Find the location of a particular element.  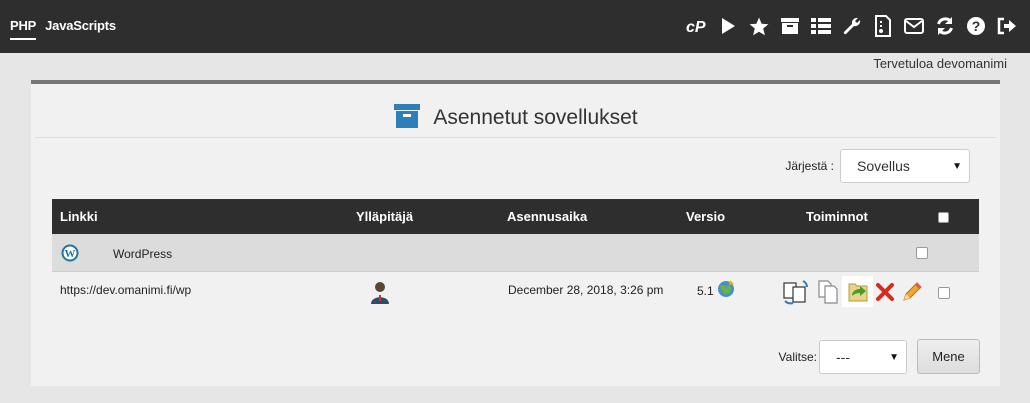

go-button: Mene is located at coordinates (948, 356).